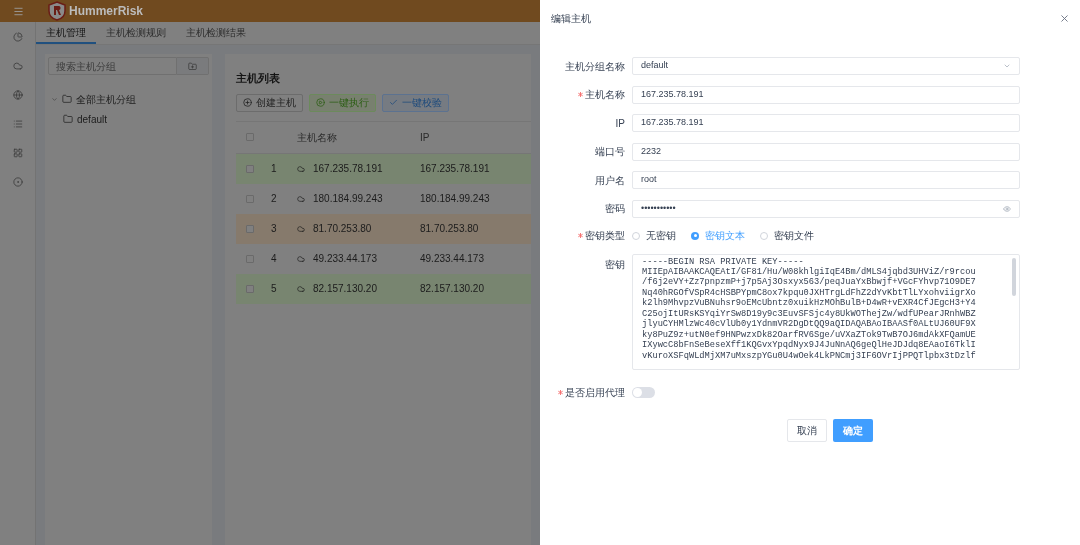 Image resolution: width=1080 pixels, height=545 pixels. What do you see at coordinates (66, 33) in the screenshot?
I see `tab: 主机管理` at bounding box center [66, 33].